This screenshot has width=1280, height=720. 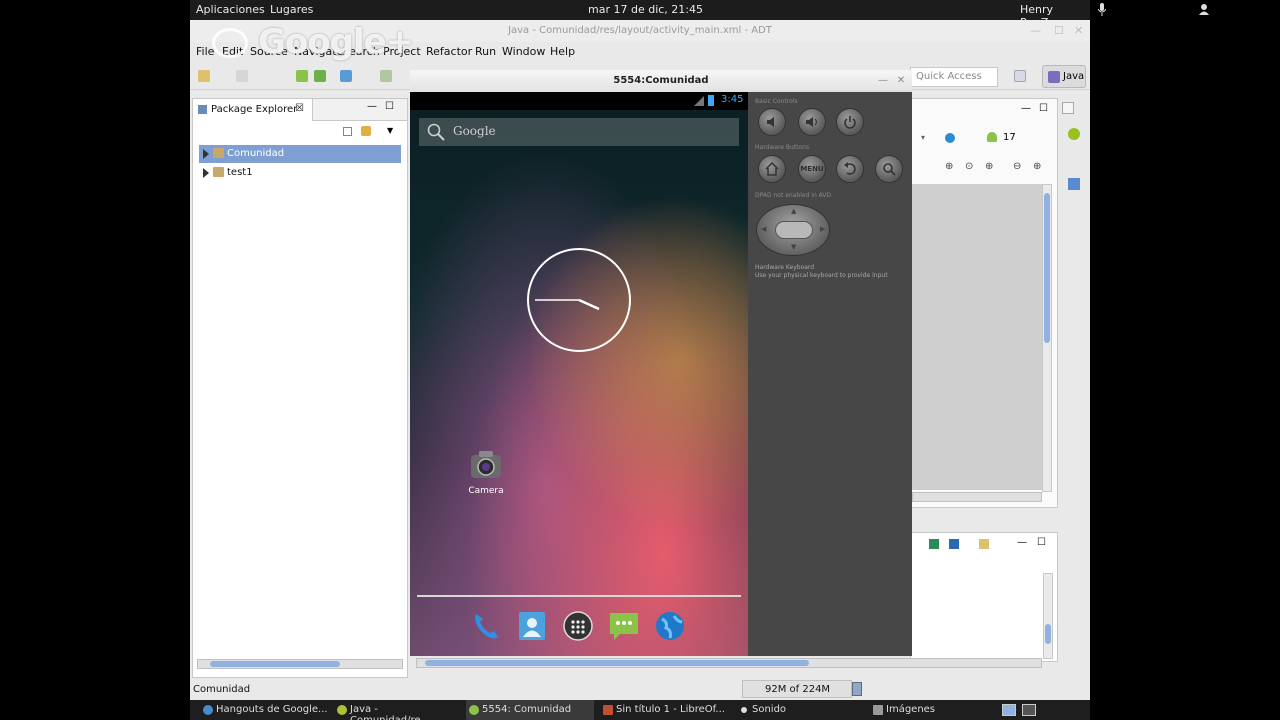 What do you see at coordinates (1074, 184) in the screenshot?
I see `outline-view-icon` at bounding box center [1074, 184].